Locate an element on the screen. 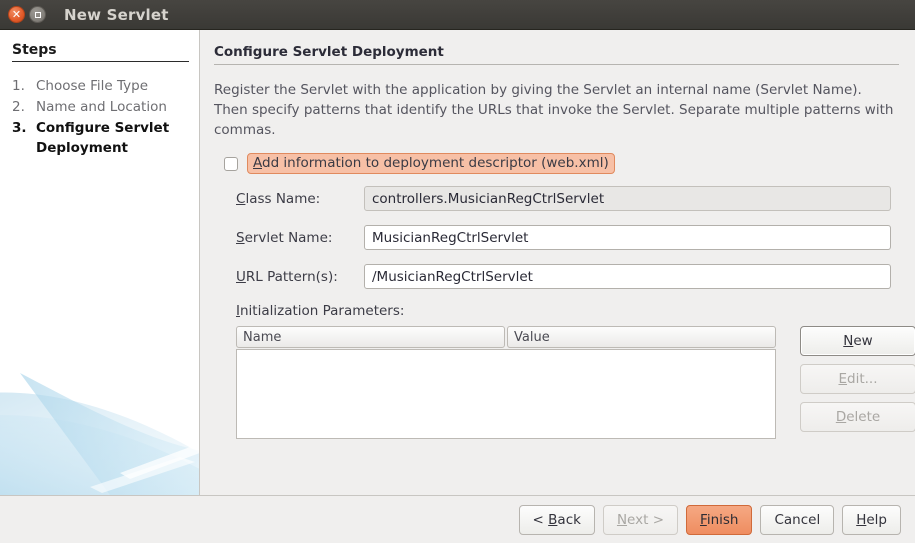  title-bar: ✕ New Servlet is located at coordinates (457, 15).